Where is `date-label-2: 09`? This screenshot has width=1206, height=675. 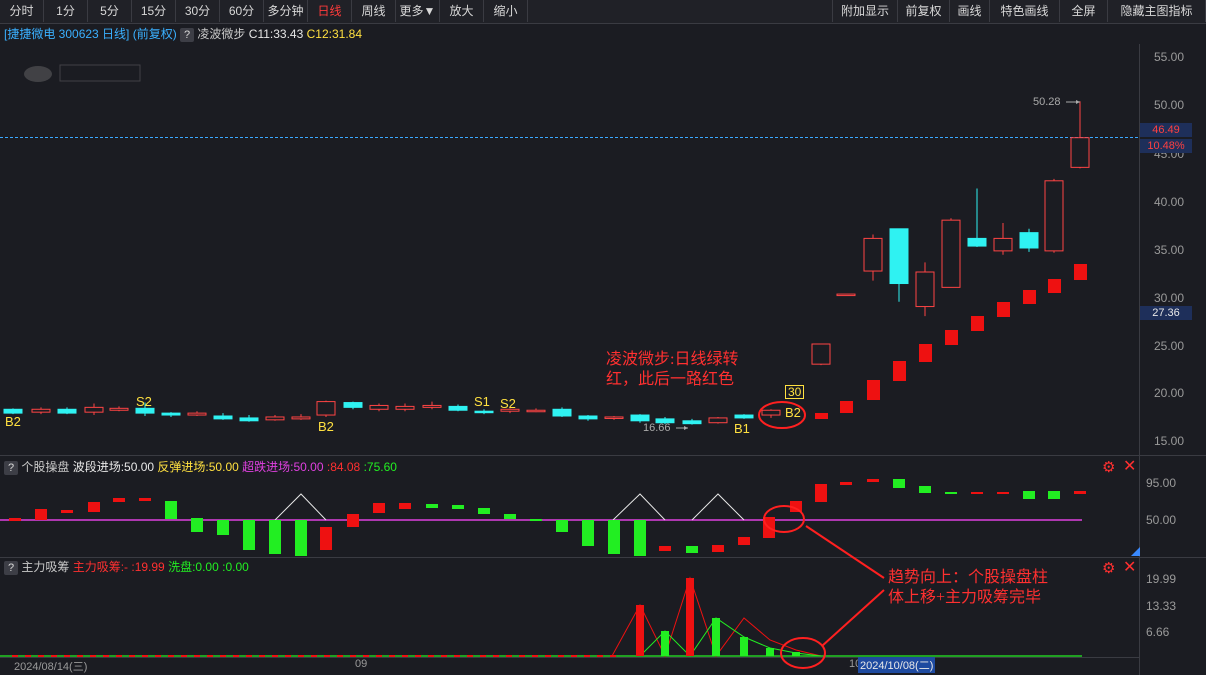
date-label-2: 09 is located at coordinates (361, 664).